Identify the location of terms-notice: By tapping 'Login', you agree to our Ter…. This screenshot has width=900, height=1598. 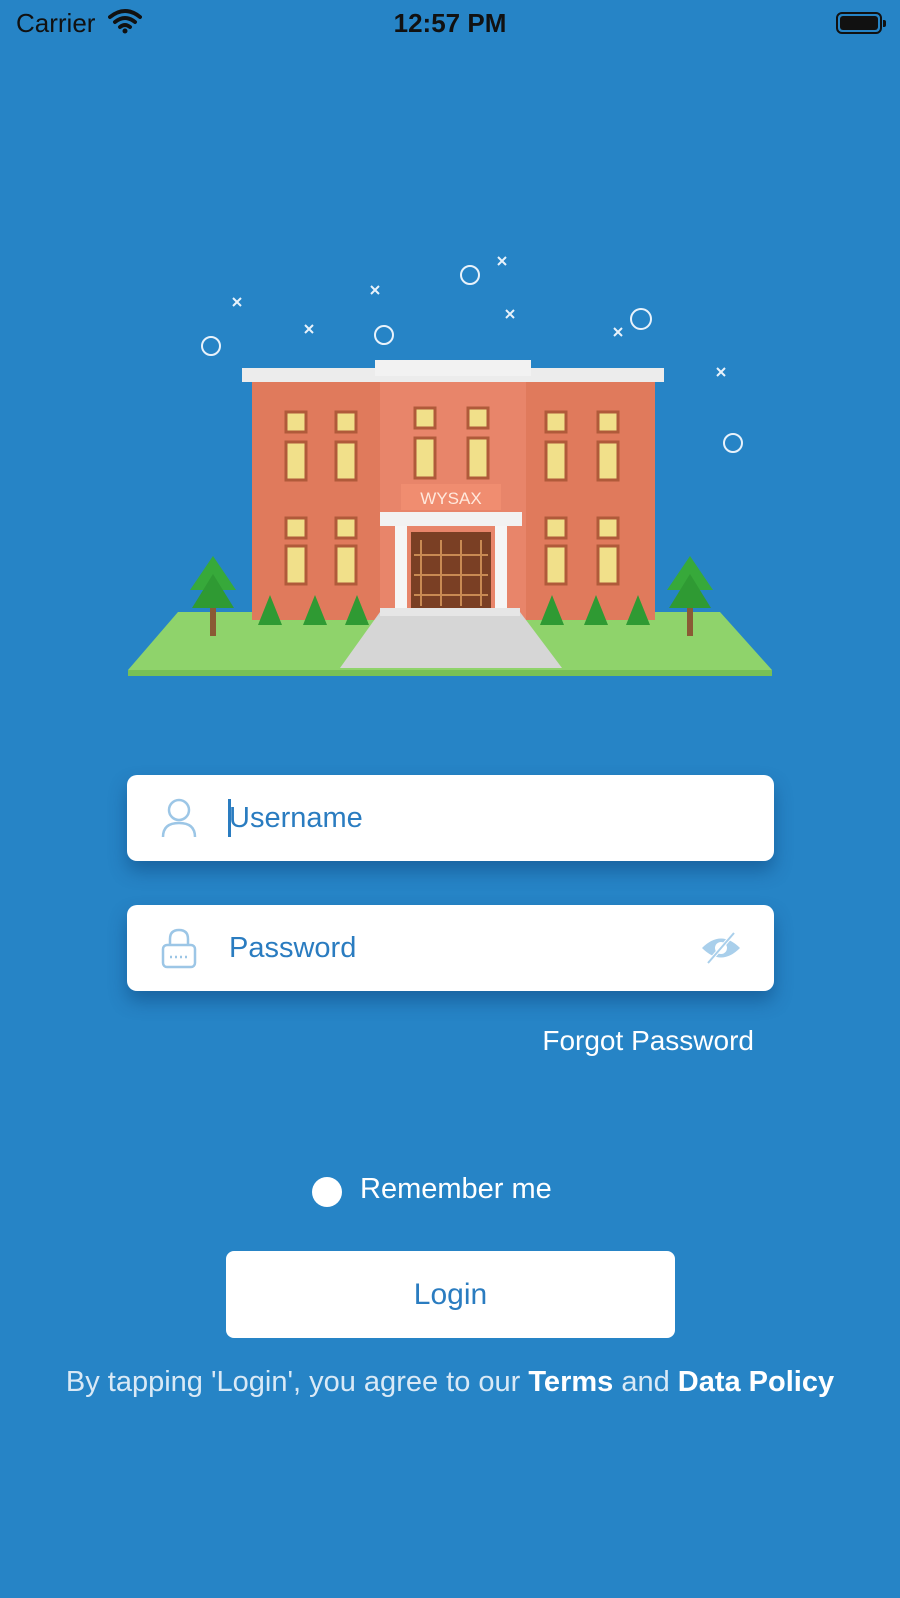
(450, 1382).